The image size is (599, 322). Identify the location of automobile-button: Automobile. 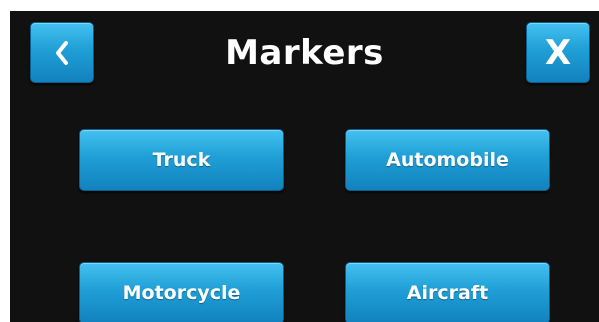
(447, 160).